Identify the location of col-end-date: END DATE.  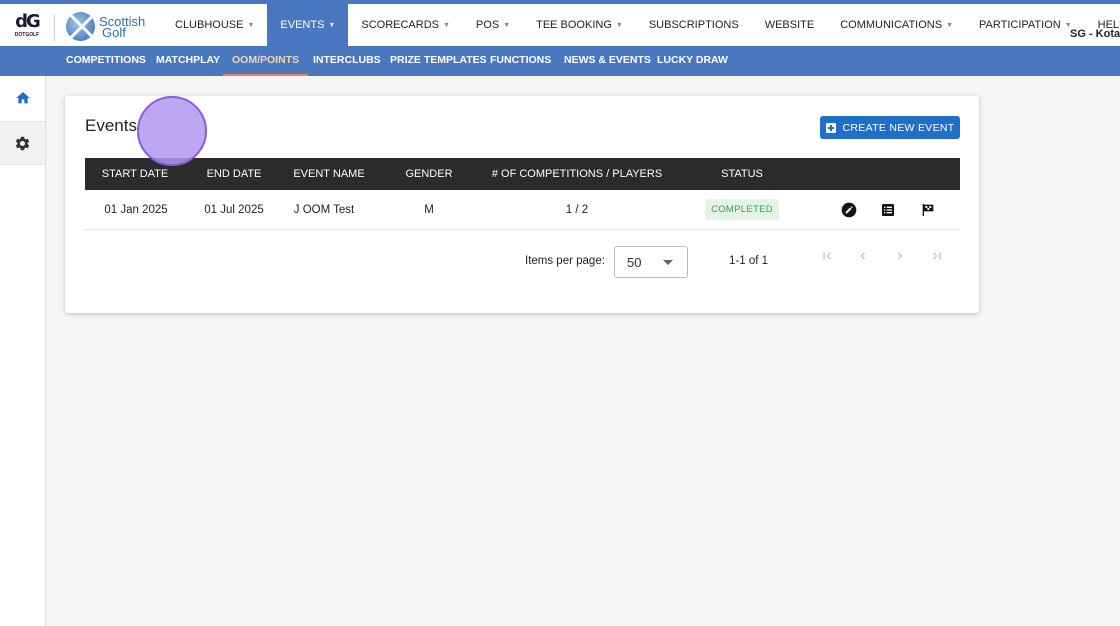
(234, 174).